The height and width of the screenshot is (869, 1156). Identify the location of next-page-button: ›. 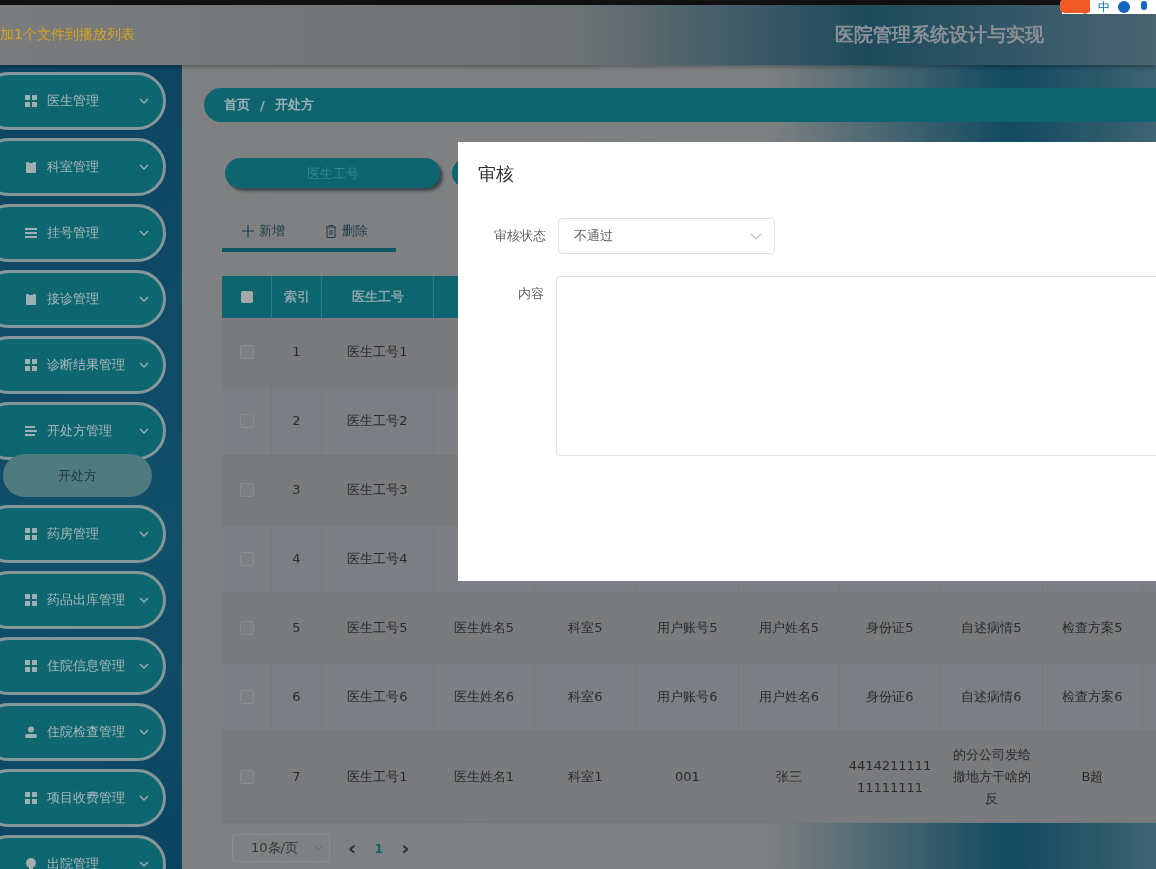
(405, 848).